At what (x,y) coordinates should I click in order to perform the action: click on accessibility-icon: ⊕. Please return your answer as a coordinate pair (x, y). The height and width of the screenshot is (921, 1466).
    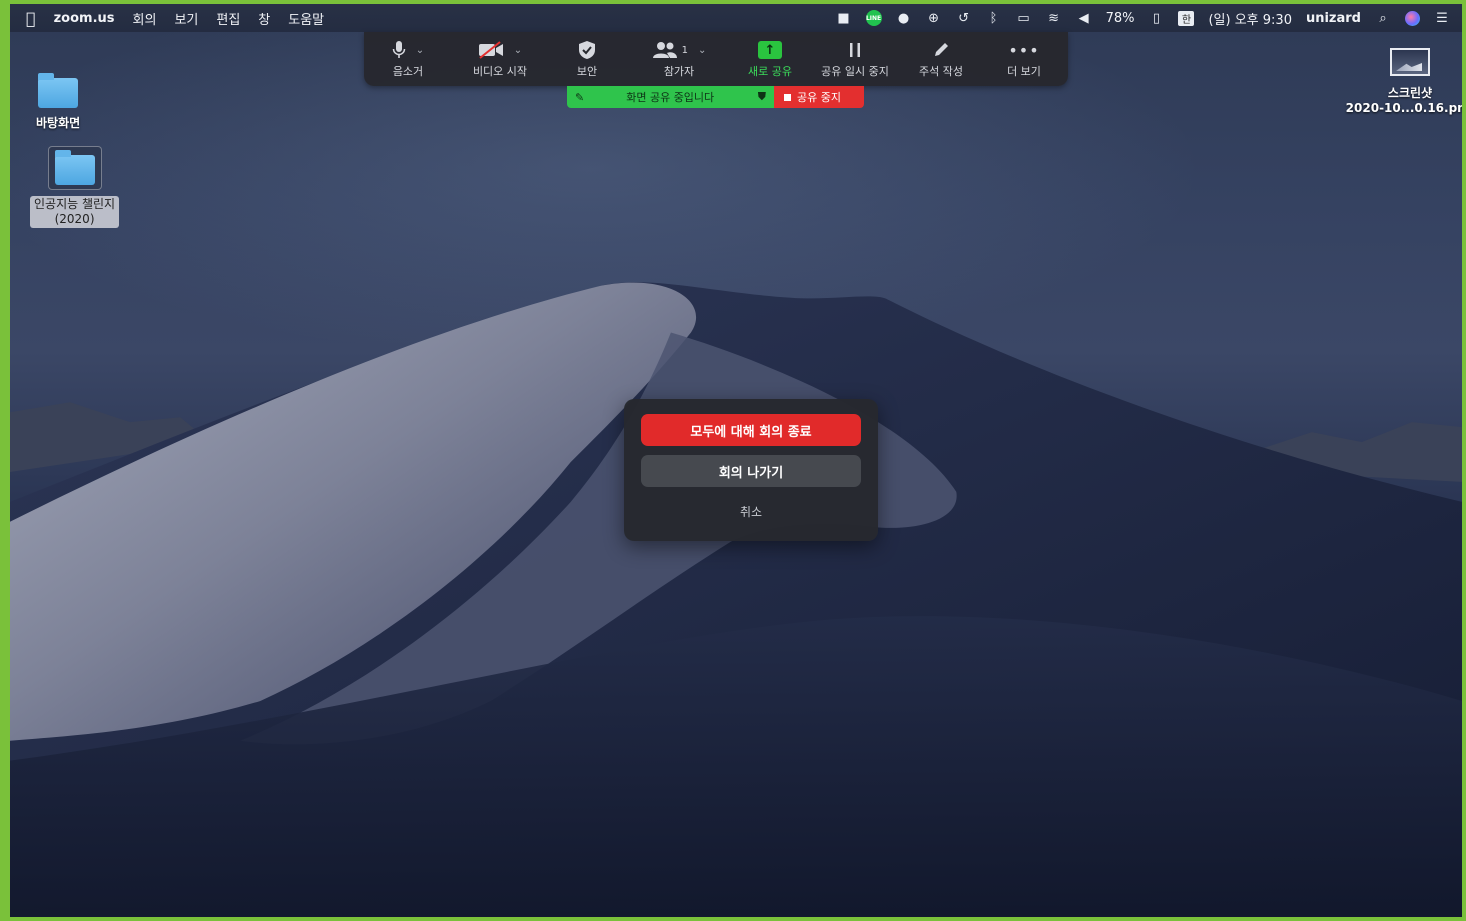
    Looking at the image, I should click on (934, 18).